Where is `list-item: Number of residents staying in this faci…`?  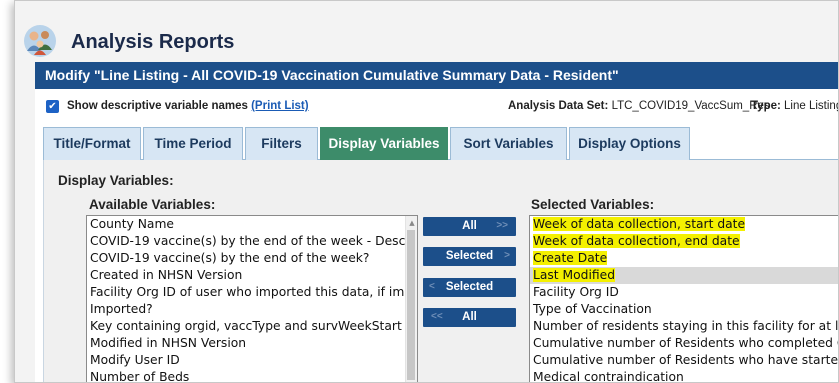 list-item: Number of residents staying in this faci… is located at coordinates (684, 326).